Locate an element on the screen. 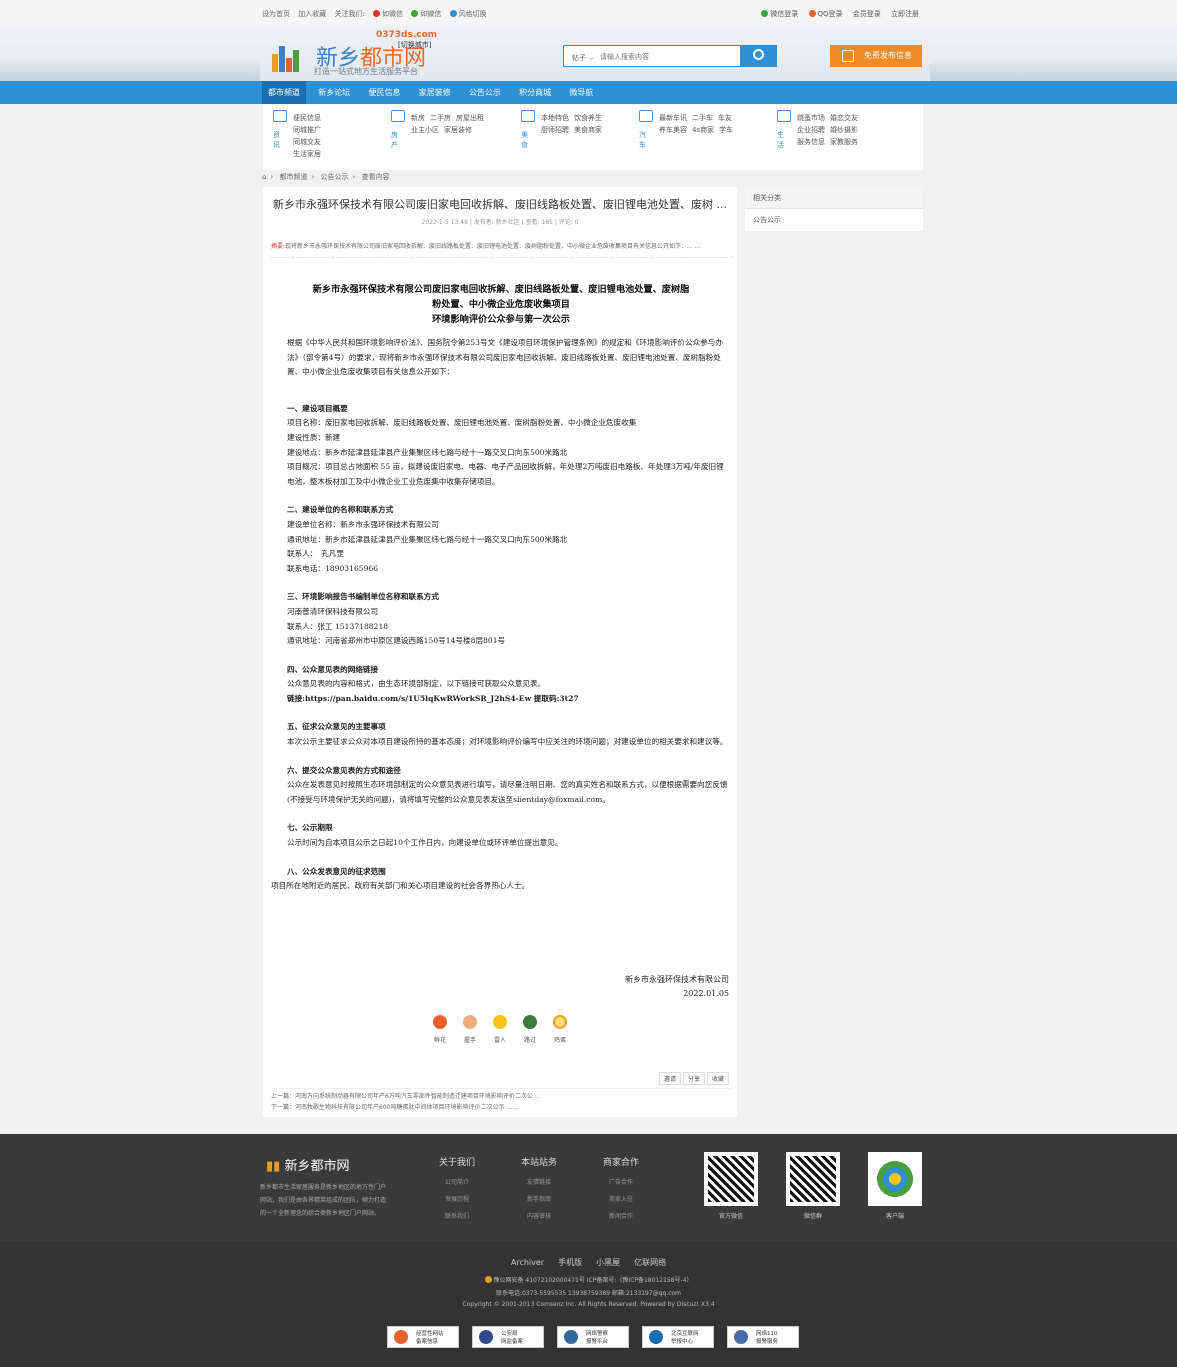 The height and width of the screenshot is (1367, 1177). reaction-flower: 鲜花 is located at coordinates (440, 1029).